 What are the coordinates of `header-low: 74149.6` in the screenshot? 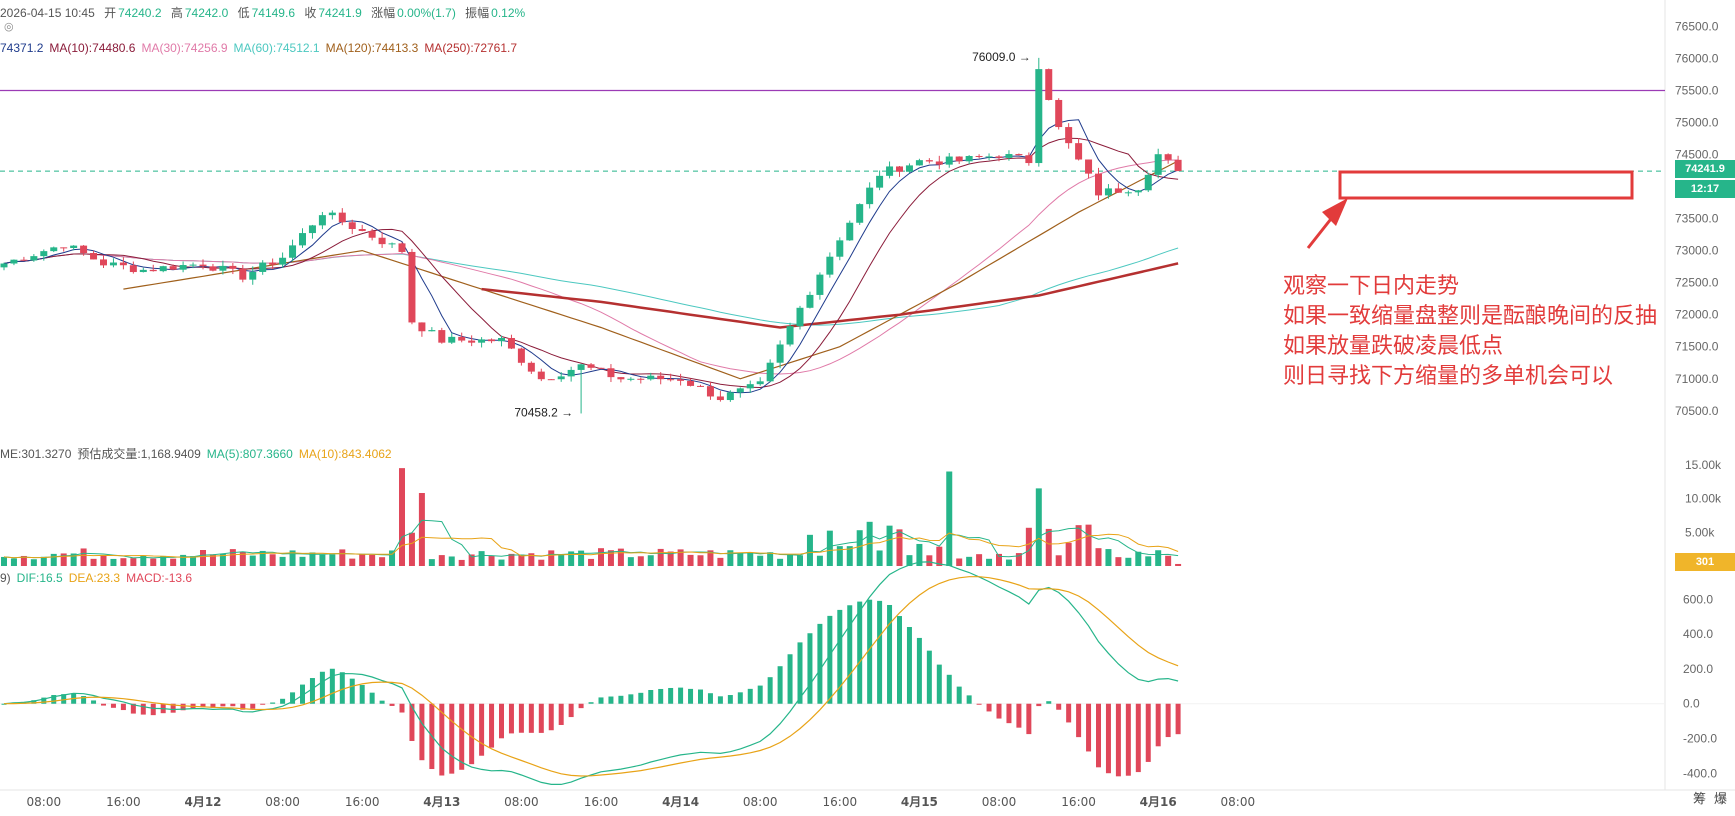 It's located at (273, 13).